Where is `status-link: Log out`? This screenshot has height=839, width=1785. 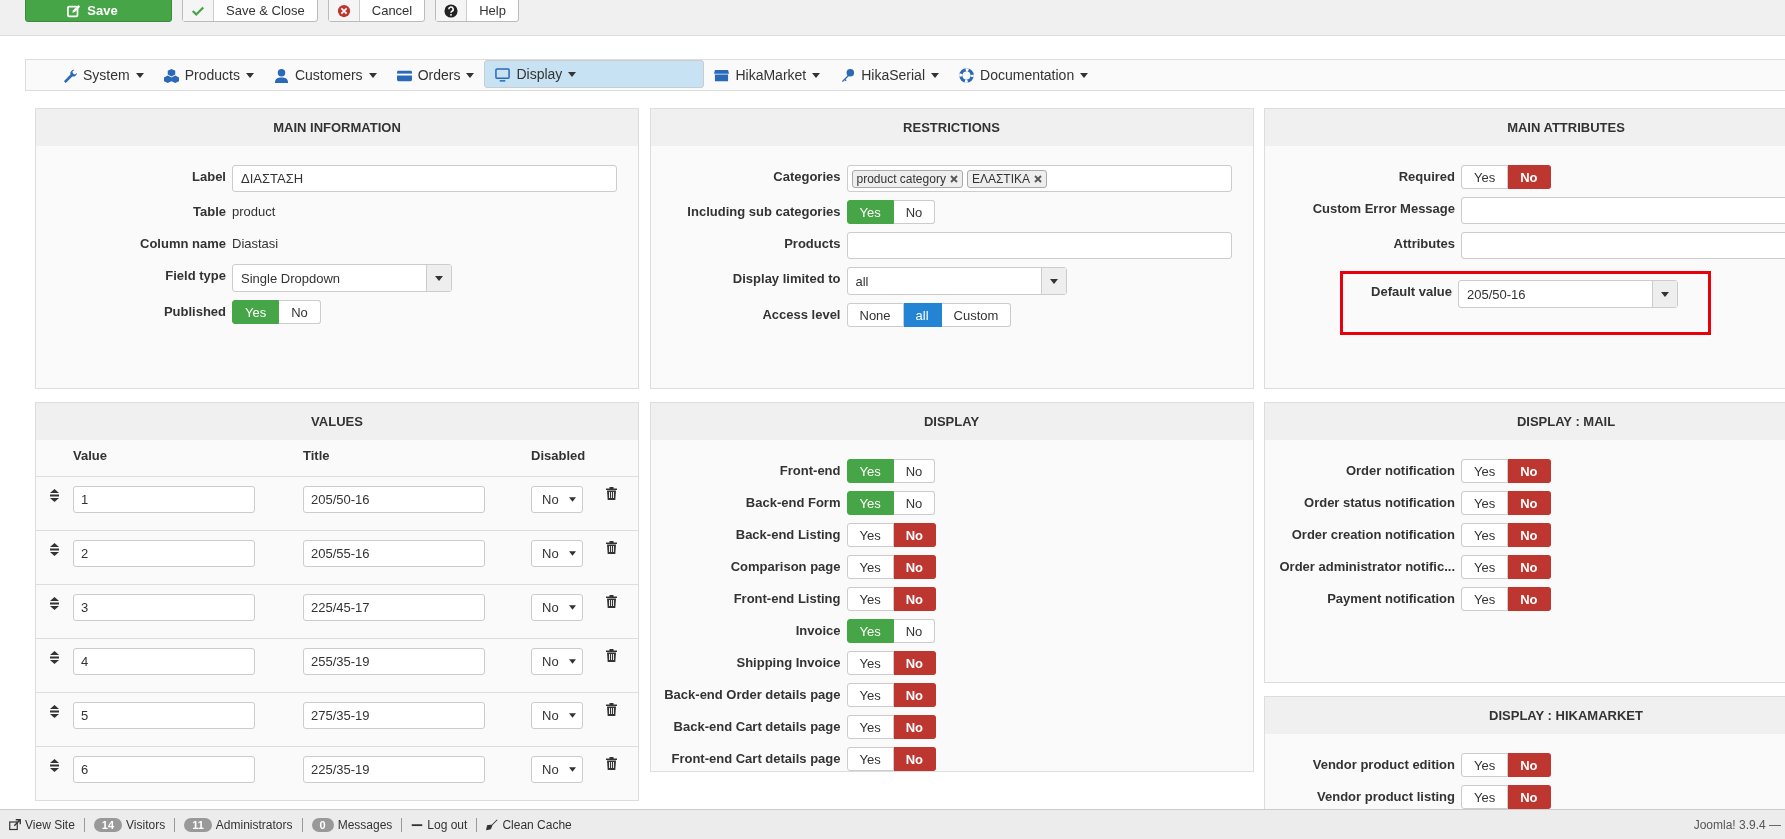 status-link: Log out is located at coordinates (439, 824).